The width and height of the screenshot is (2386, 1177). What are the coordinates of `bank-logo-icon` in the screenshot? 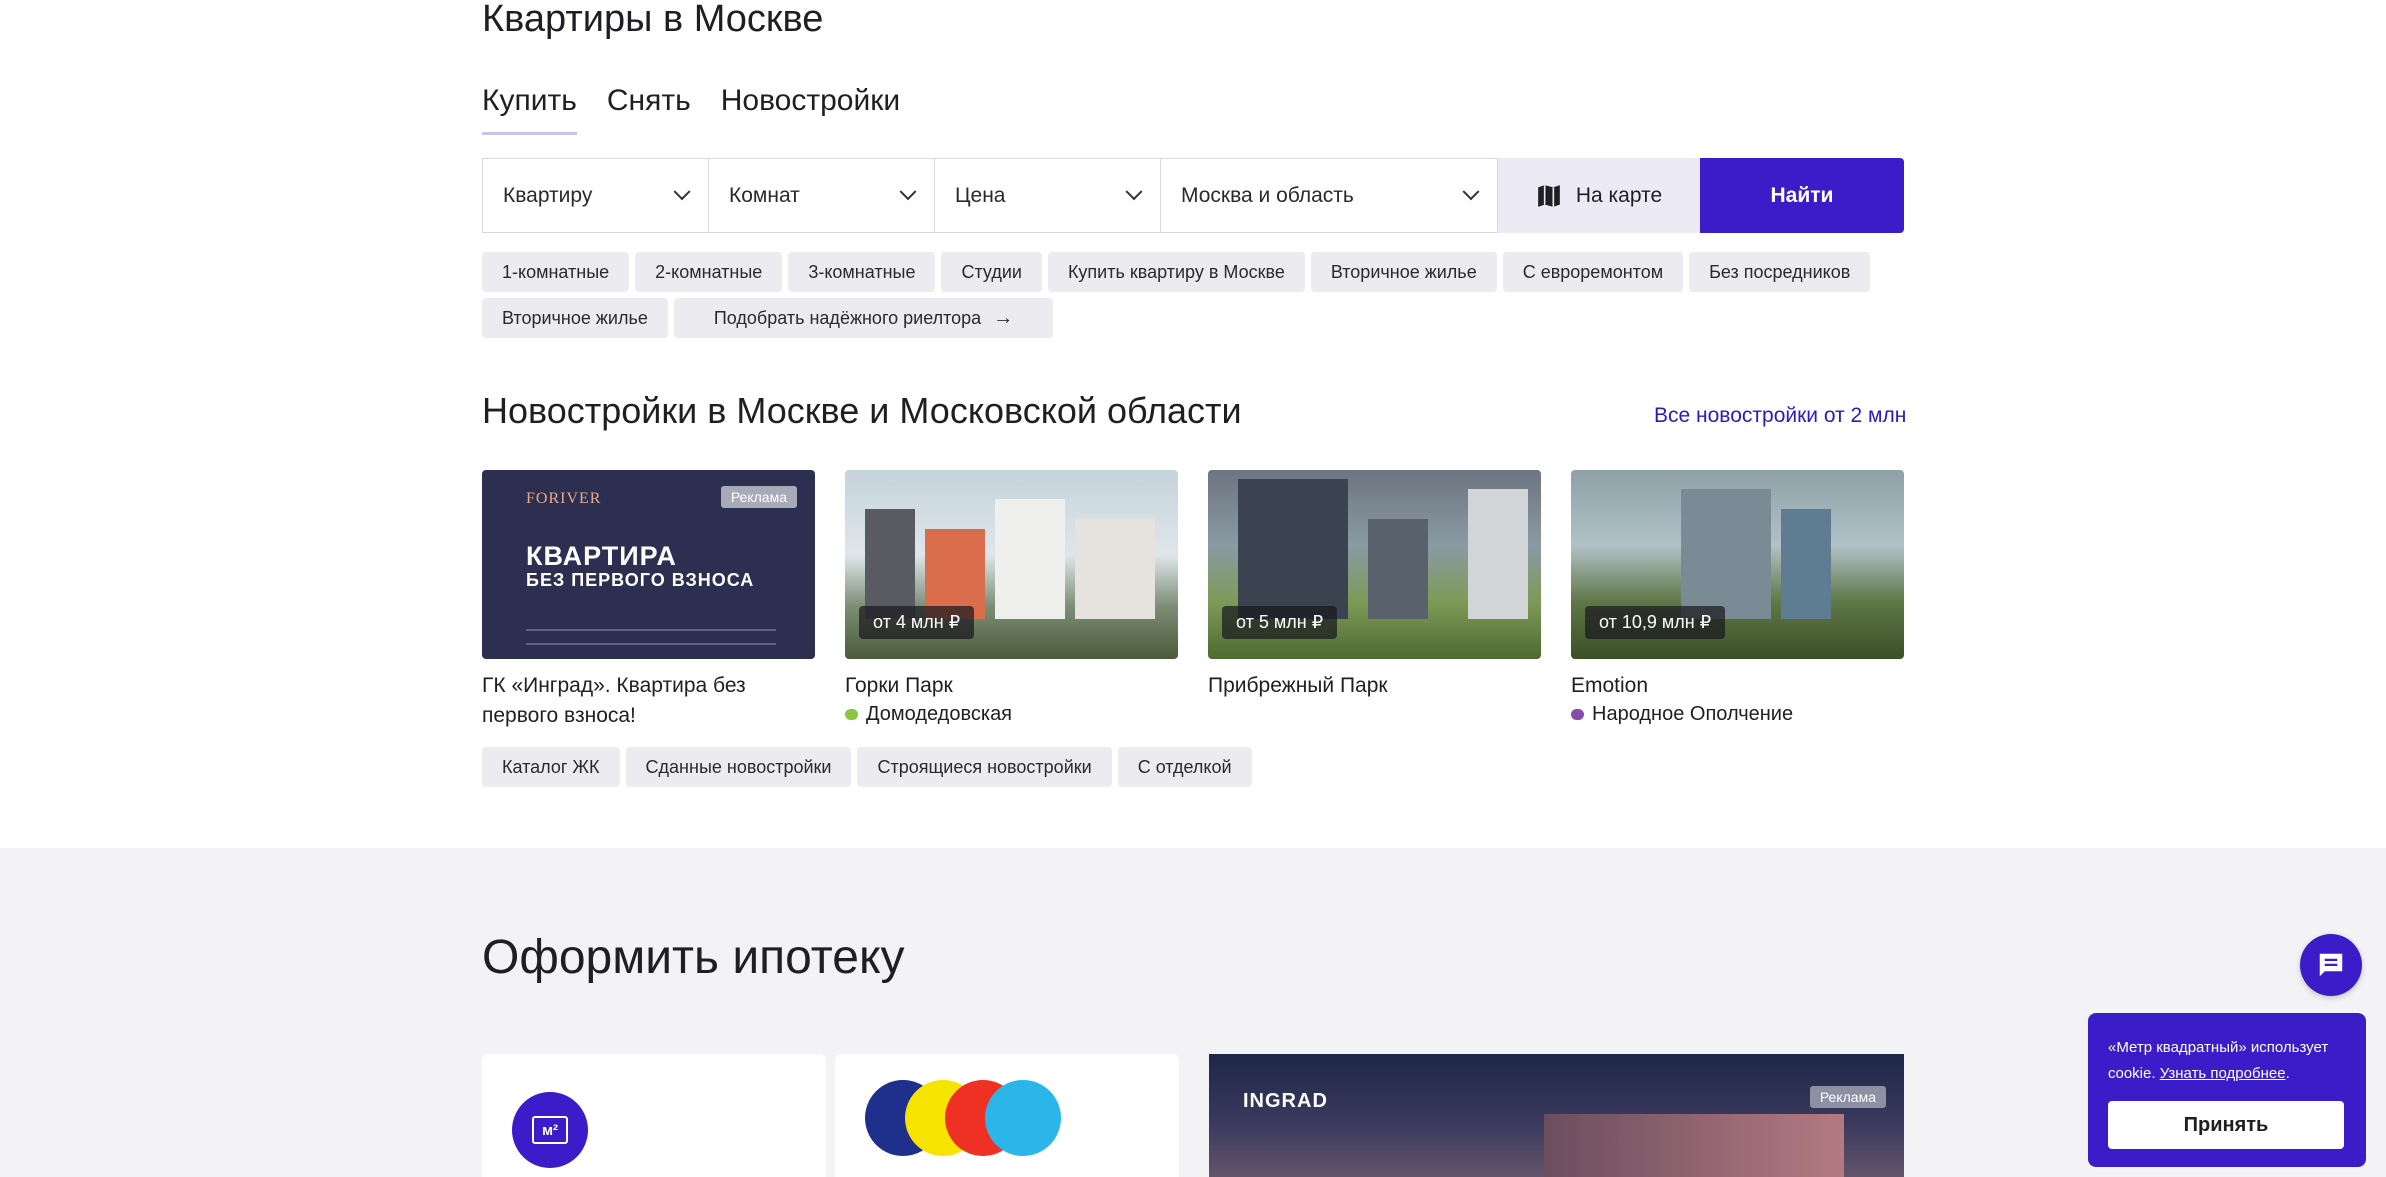 It's located at (1023, 1118).